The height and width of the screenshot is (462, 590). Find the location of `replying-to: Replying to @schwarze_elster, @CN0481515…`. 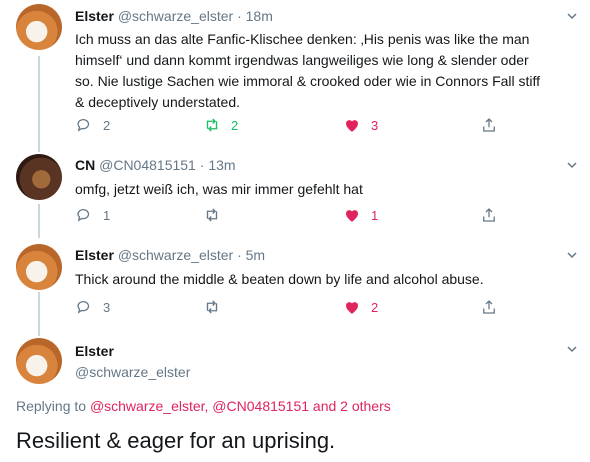

replying-to: Replying to @schwarze_elster, @CN0481515… is located at coordinates (203, 406).